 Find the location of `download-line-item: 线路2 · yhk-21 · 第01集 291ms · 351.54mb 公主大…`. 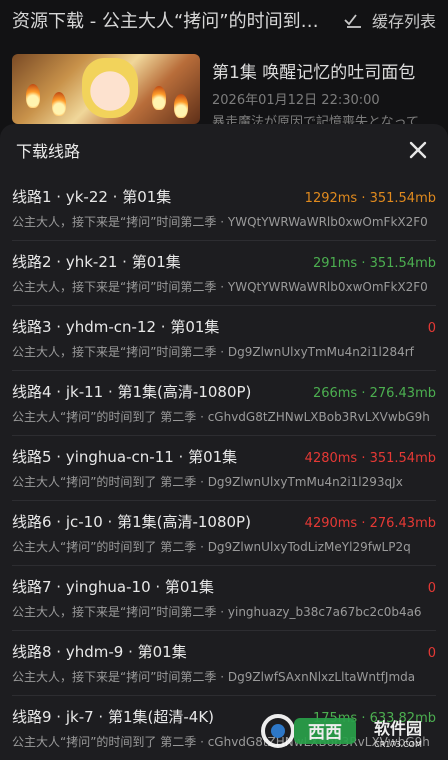

download-line-item: 线路2 · yhk-21 · 第01集 291ms · 351.54mb 公主大… is located at coordinates (224, 273).